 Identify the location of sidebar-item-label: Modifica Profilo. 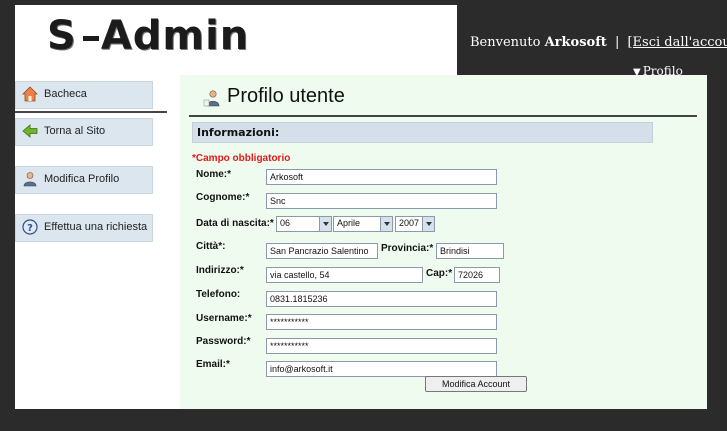
(82, 179).